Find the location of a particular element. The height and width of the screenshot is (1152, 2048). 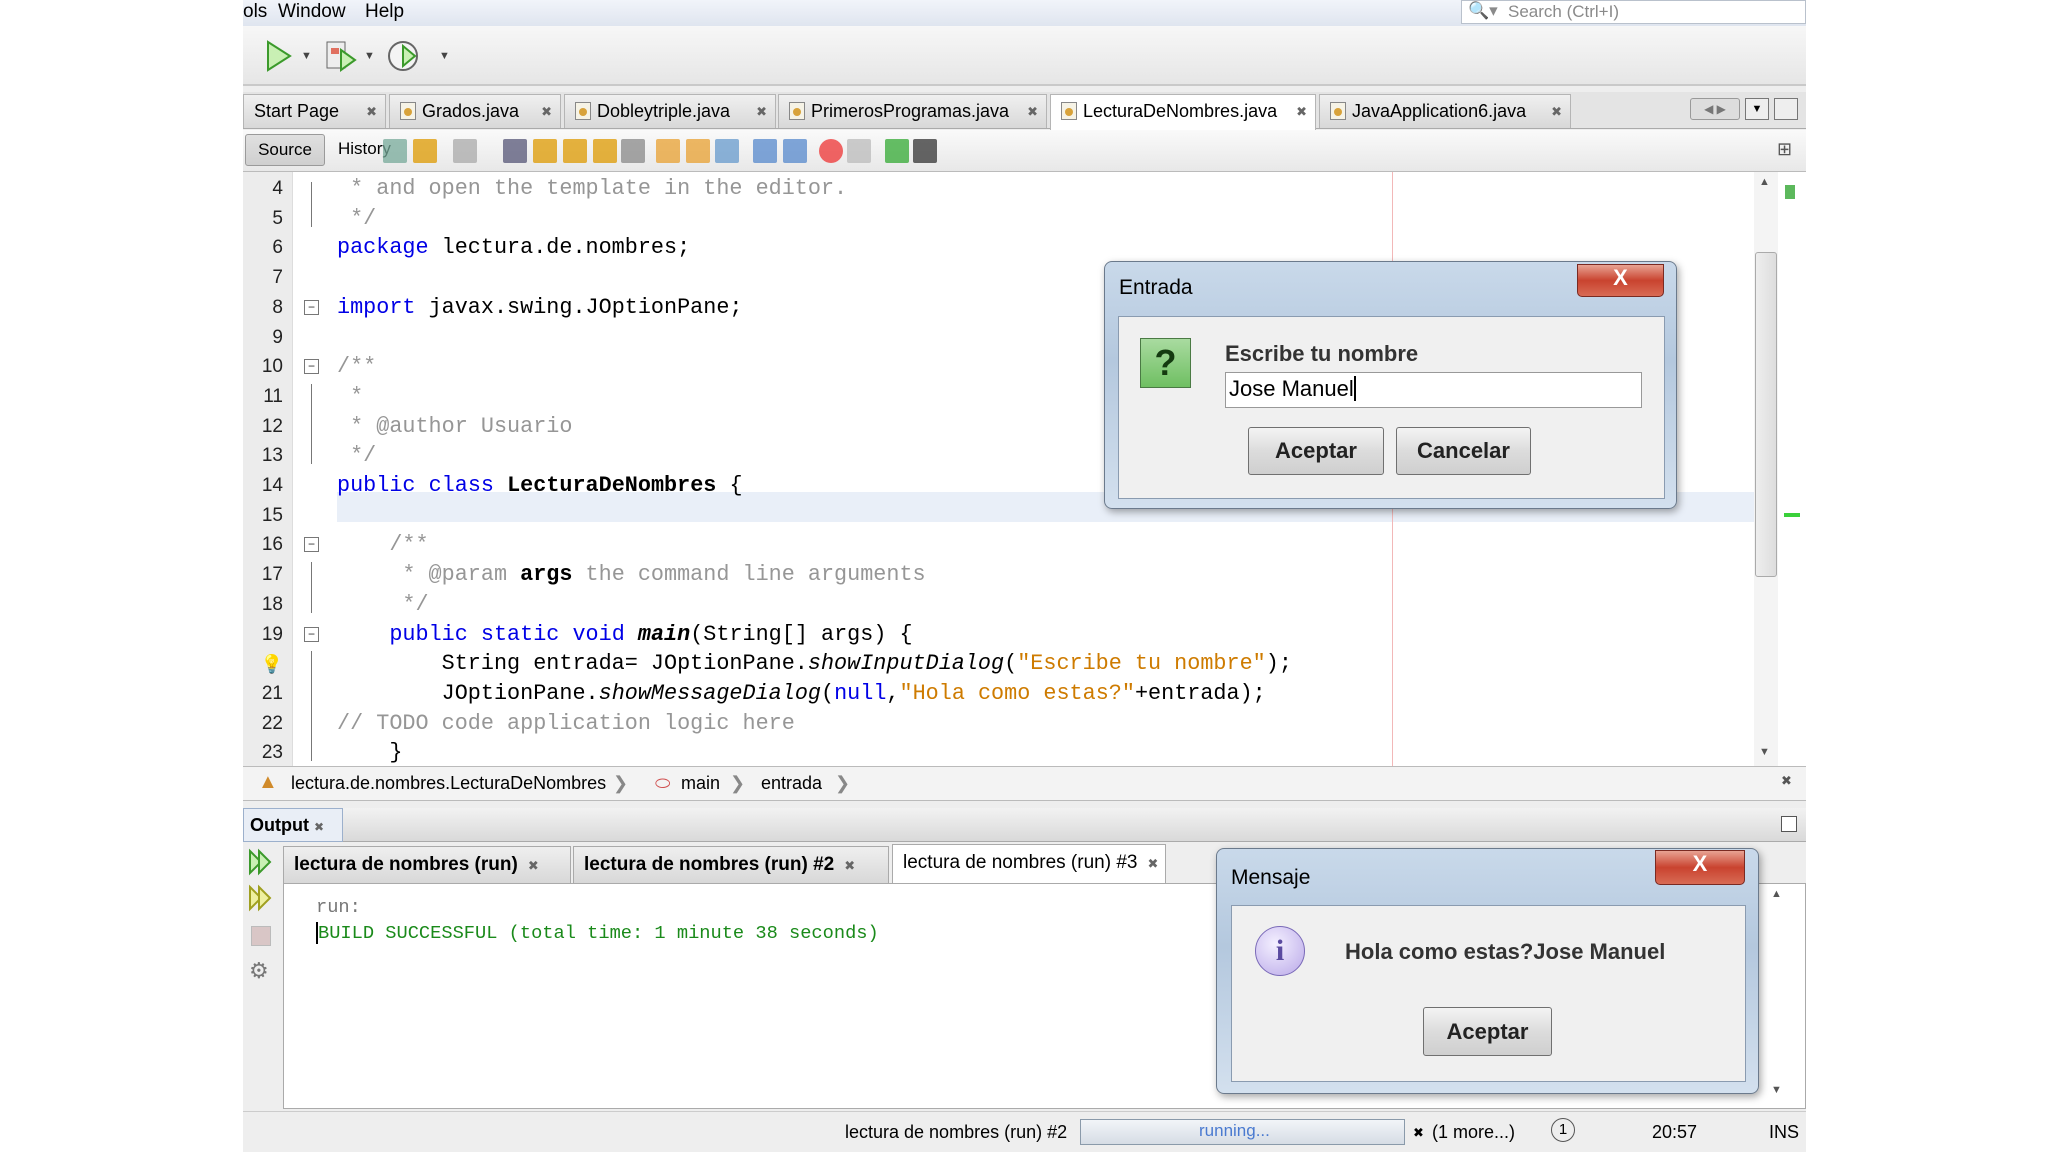

debug-icon is located at coordinates (341, 56).